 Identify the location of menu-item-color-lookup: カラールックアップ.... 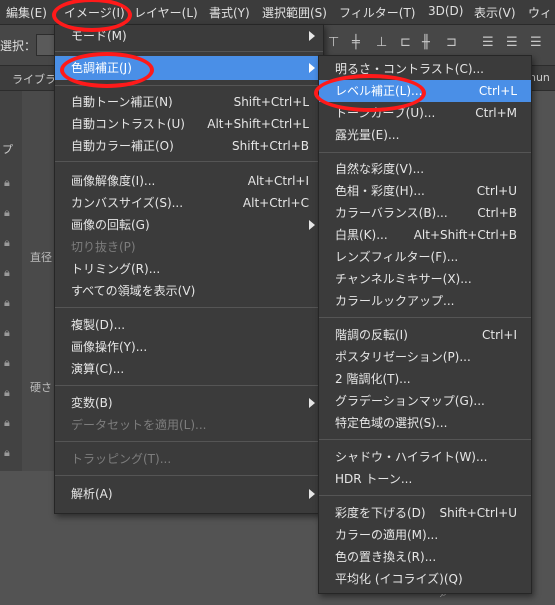
(425, 301).